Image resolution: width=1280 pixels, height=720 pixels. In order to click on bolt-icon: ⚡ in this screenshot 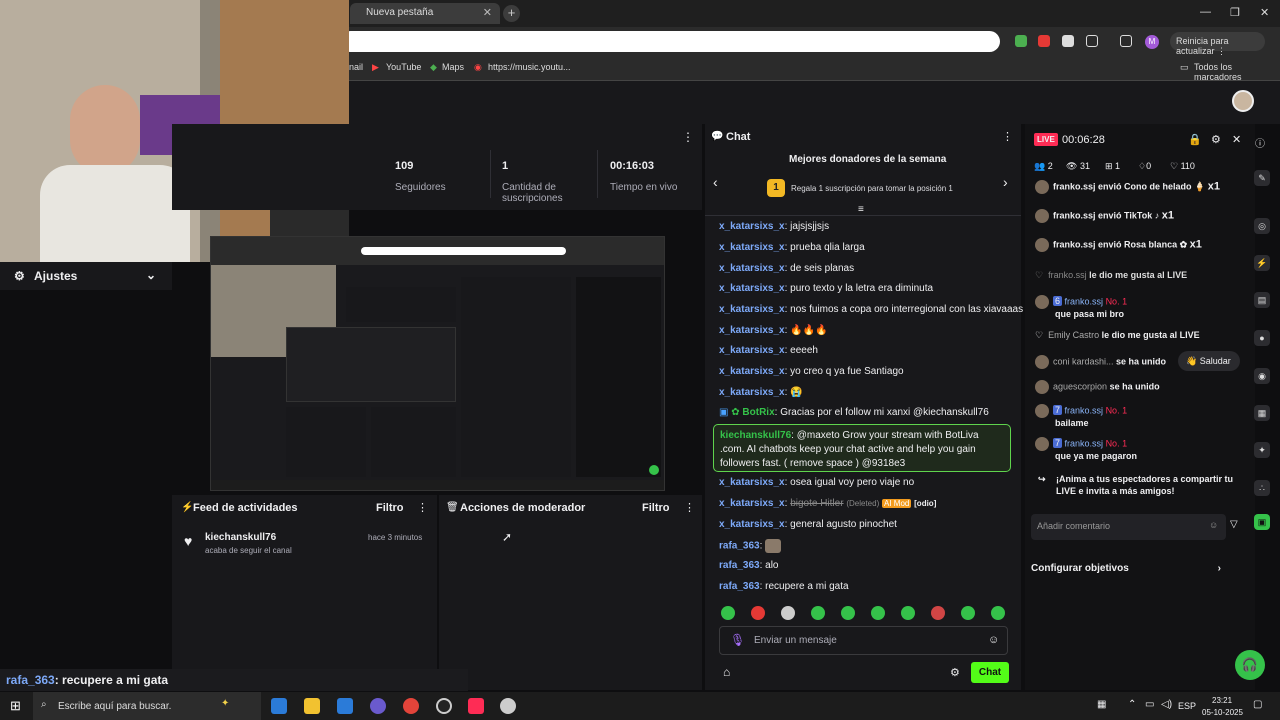, I will do `click(1262, 263)`.